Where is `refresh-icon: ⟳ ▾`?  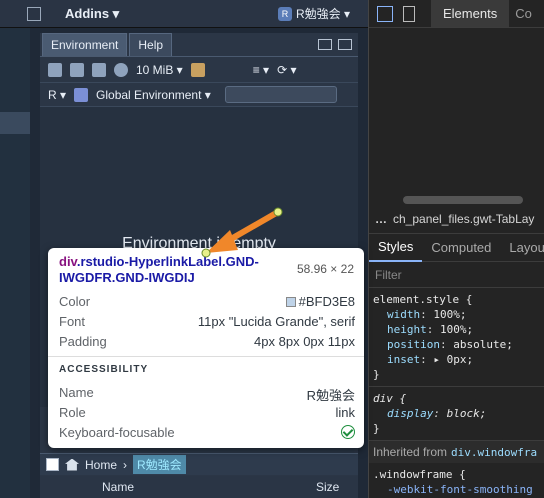
refresh-icon: ⟳ ▾ is located at coordinates (286, 70).